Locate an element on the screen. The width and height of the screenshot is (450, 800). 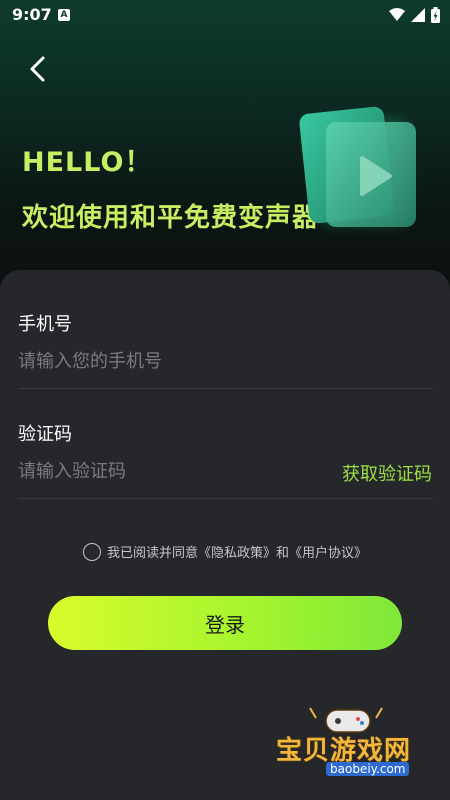
phone-label: 手机号 is located at coordinates (45, 324).